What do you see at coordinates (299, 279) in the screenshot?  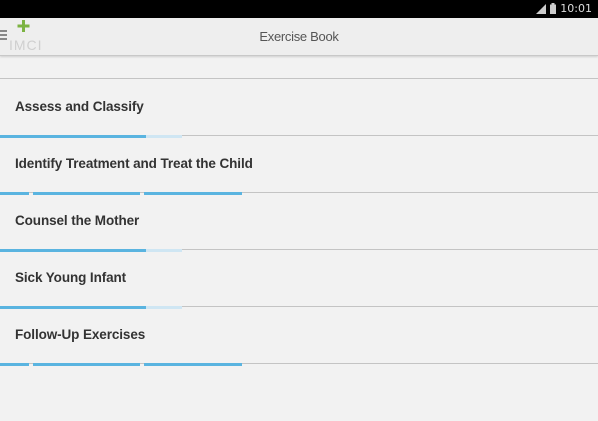 I see `list-item-sick-young-infant: Sick Young Infant` at bounding box center [299, 279].